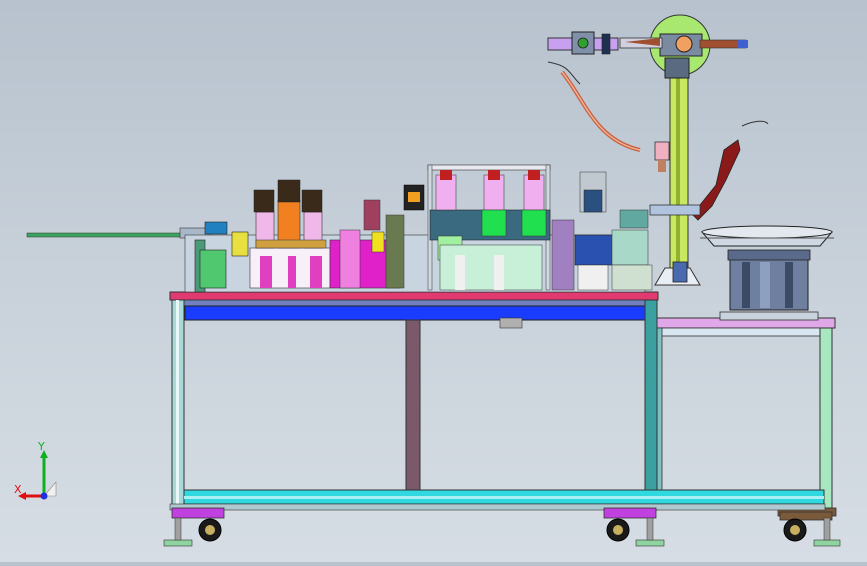 The image size is (867, 566). Describe the element at coordinates (767, 273) in the screenshot. I see `vibratory-bowl-feeder` at that location.